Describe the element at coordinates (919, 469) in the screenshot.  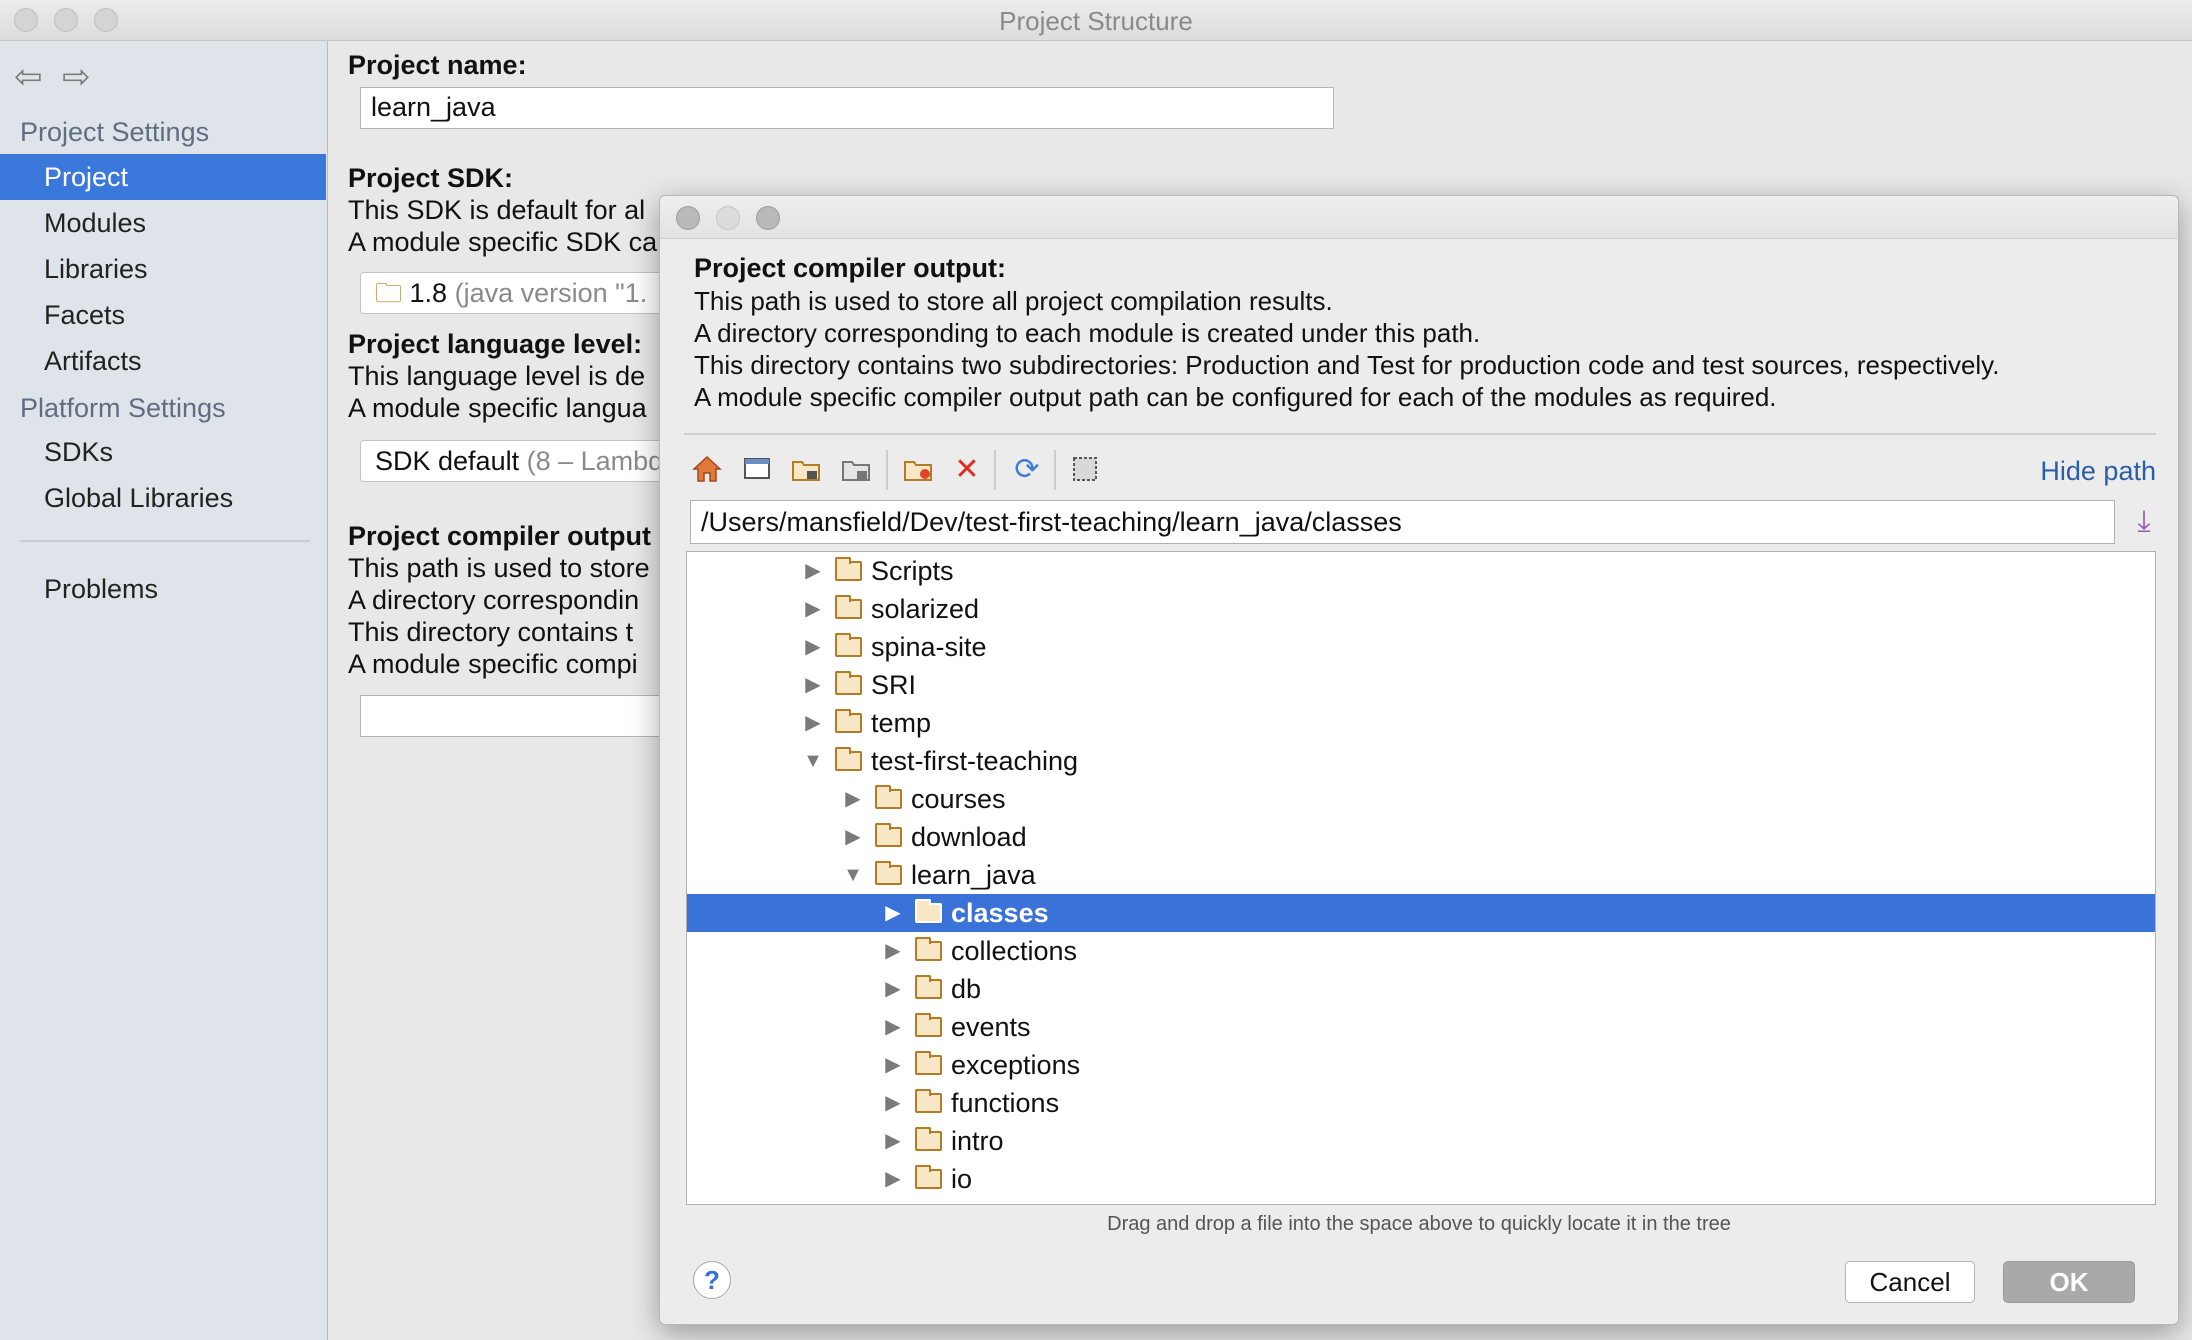
I see `new-folder-icon` at that location.